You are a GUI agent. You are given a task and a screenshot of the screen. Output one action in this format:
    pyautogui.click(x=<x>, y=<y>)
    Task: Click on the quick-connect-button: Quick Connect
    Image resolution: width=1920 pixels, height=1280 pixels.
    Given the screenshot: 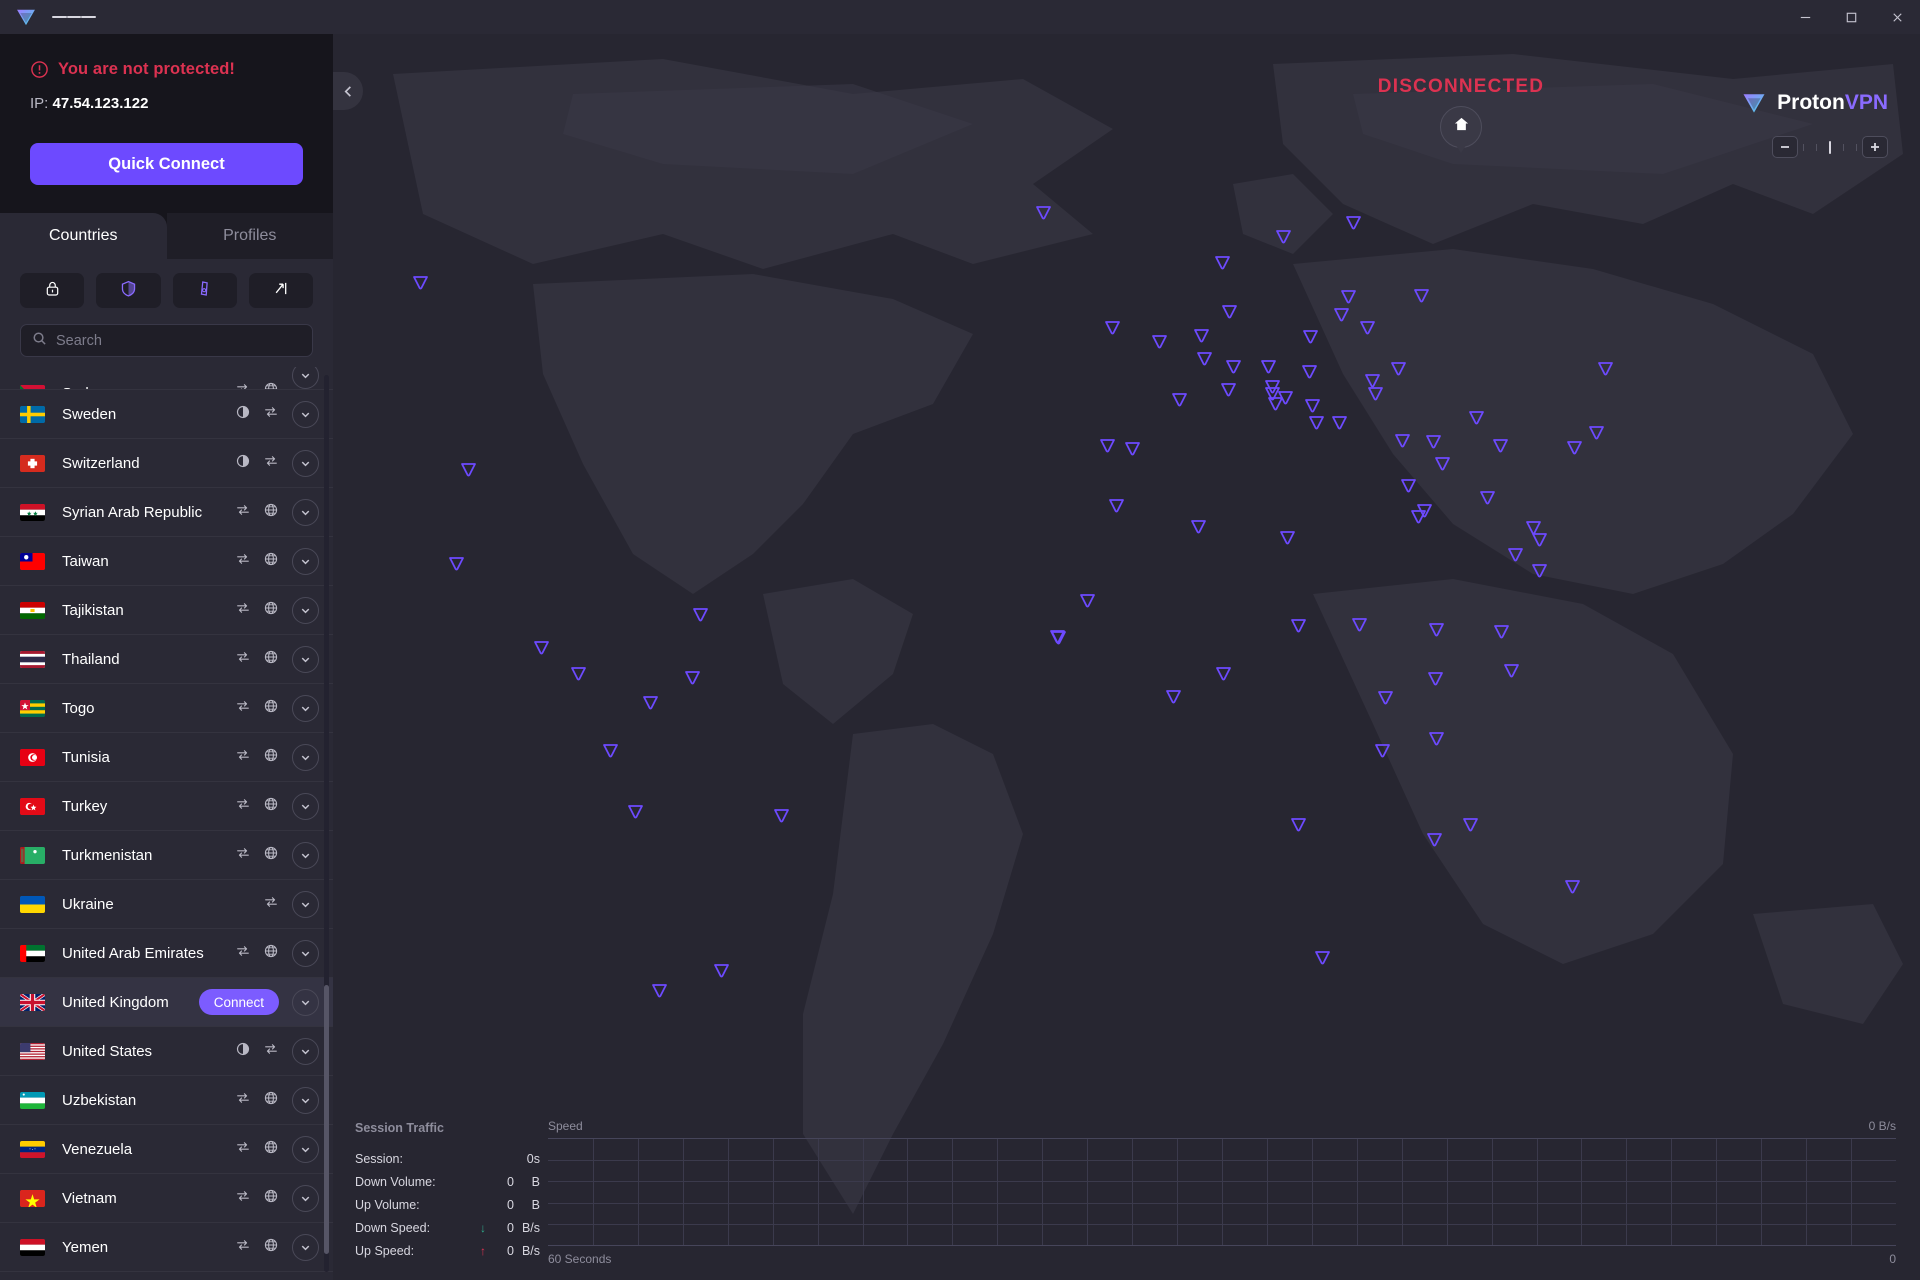 What is the action you would take?
    pyautogui.click(x=166, y=164)
    